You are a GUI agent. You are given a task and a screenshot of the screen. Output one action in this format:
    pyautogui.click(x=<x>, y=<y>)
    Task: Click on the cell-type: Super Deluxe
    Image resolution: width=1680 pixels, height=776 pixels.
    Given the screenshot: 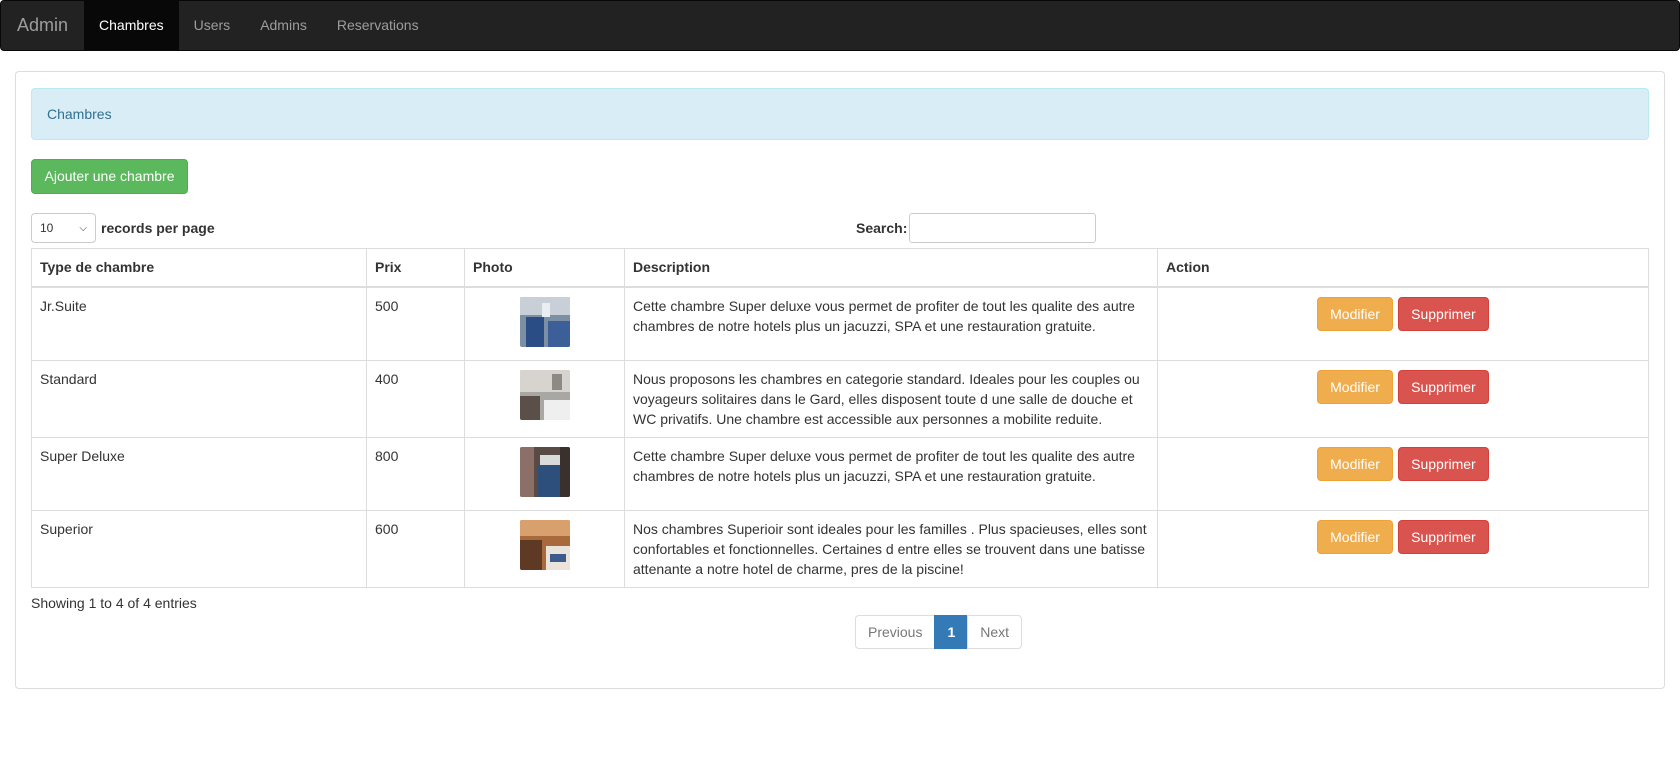 What is the action you would take?
    pyautogui.click(x=199, y=473)
    